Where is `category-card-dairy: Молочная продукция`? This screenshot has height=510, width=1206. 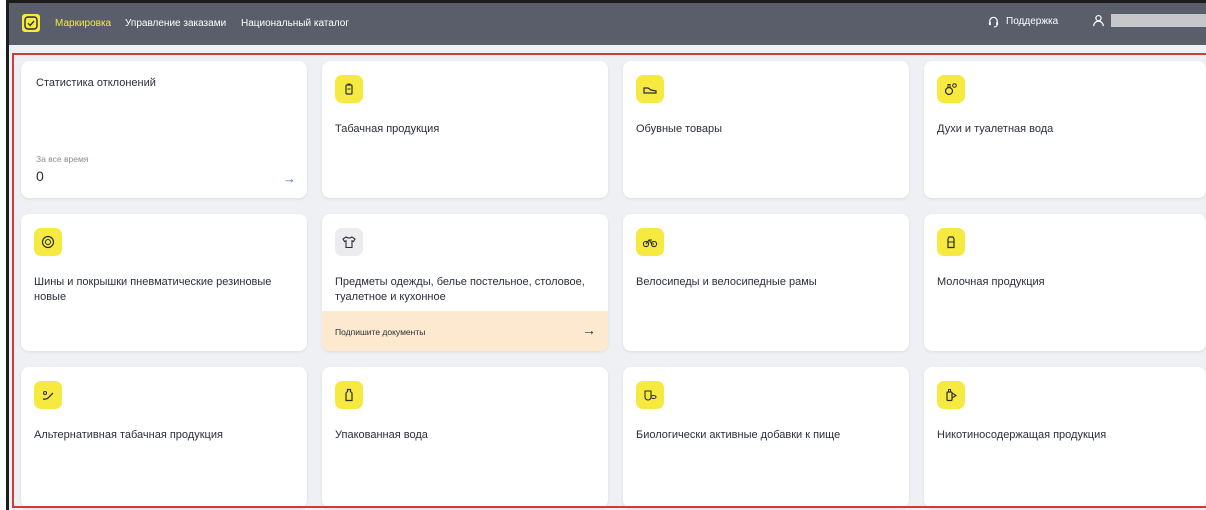 category-card-dairy: Молочная продукция is located at coordinates (1065, 282).